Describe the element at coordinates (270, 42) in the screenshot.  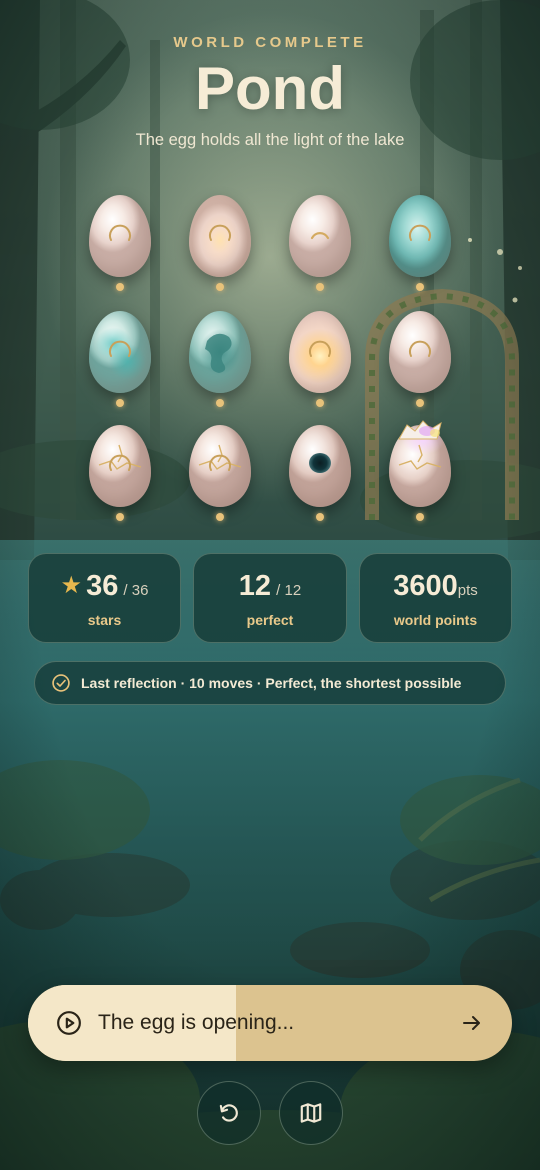
I see `world-complete-eyebrow: WORLD COMPLETE` at that location.